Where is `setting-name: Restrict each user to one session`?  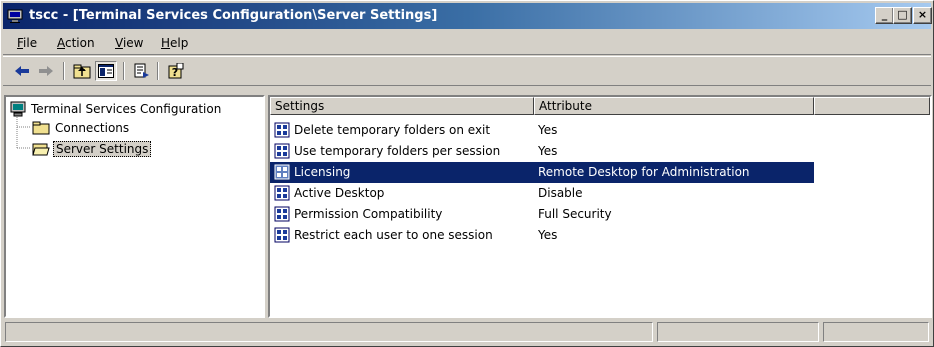
setting-name: Restrict each user to one session is located at coordinates (393, 235).